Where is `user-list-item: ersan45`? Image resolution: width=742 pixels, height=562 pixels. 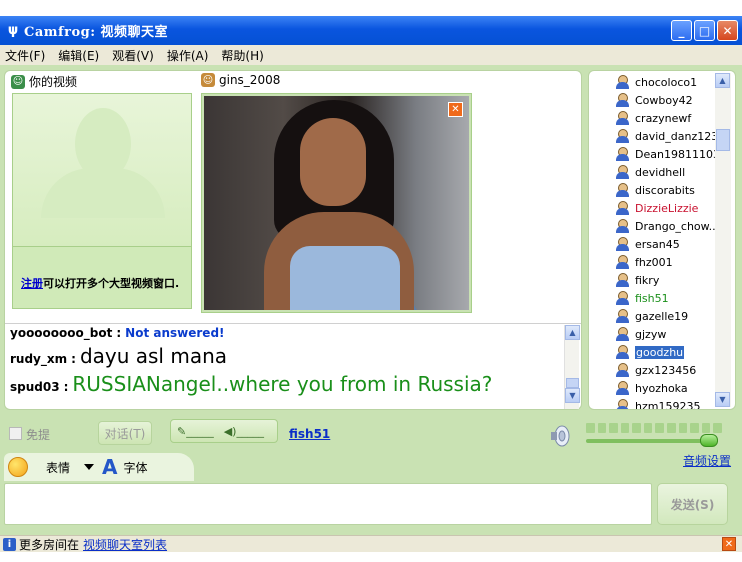
user-list-item: ersan45 is located at coordinates (665, 244).